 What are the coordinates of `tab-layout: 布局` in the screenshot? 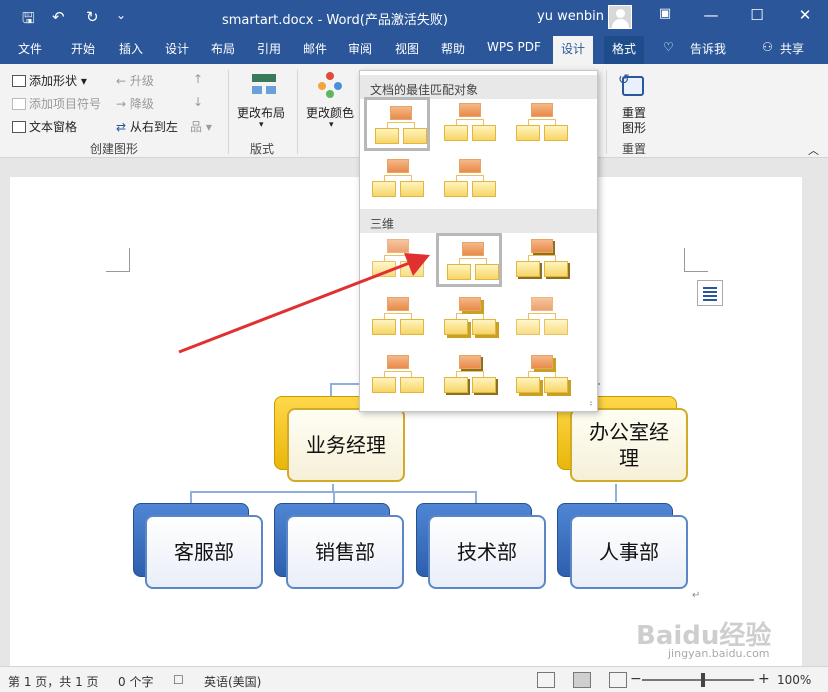 It's located at (223, 48).